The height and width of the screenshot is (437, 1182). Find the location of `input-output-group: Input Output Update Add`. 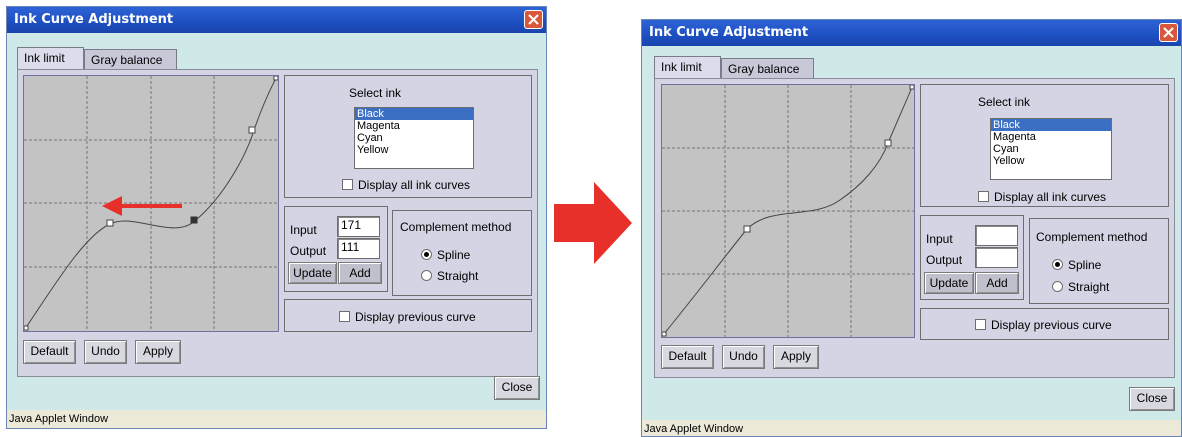

input-output-group: Input Output Update Add is located at coordinates (972, 257).